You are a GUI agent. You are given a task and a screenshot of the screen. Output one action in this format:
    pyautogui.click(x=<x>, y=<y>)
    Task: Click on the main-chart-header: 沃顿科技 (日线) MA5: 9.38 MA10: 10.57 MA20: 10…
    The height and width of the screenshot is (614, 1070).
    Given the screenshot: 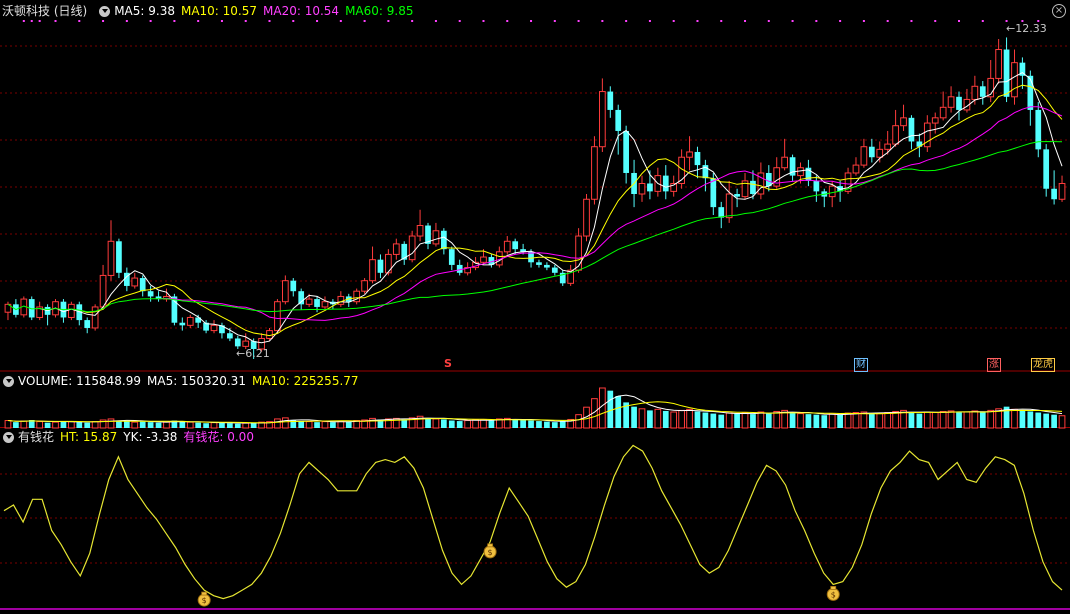 What is the action you would take?
    pyautogui.click(x=209, y=11)
    